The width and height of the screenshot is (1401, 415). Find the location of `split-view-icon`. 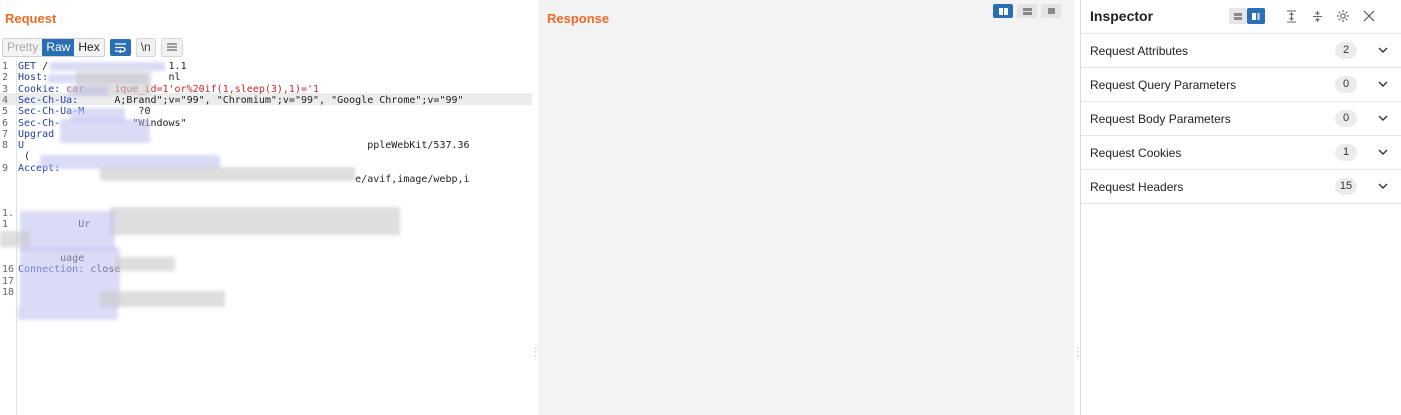

split-view-icon is located at coordinates (1003, 11).